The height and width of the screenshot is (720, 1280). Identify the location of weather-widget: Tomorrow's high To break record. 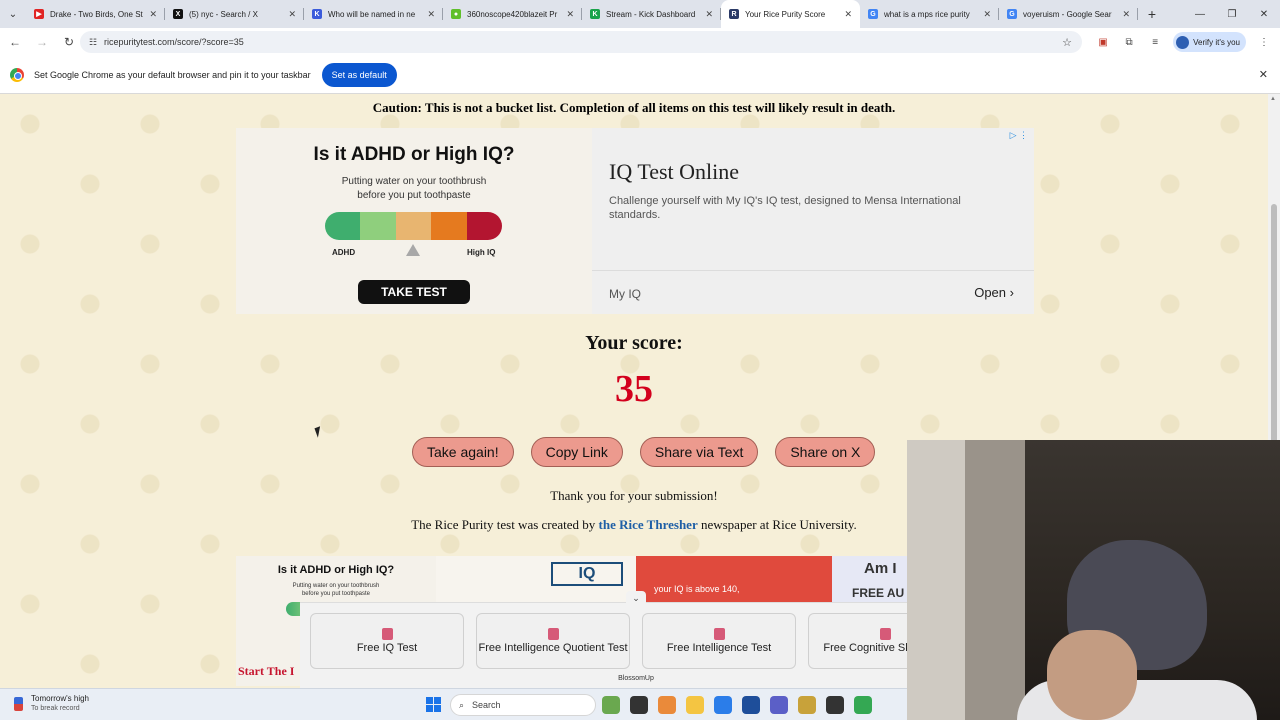
(51, 703).